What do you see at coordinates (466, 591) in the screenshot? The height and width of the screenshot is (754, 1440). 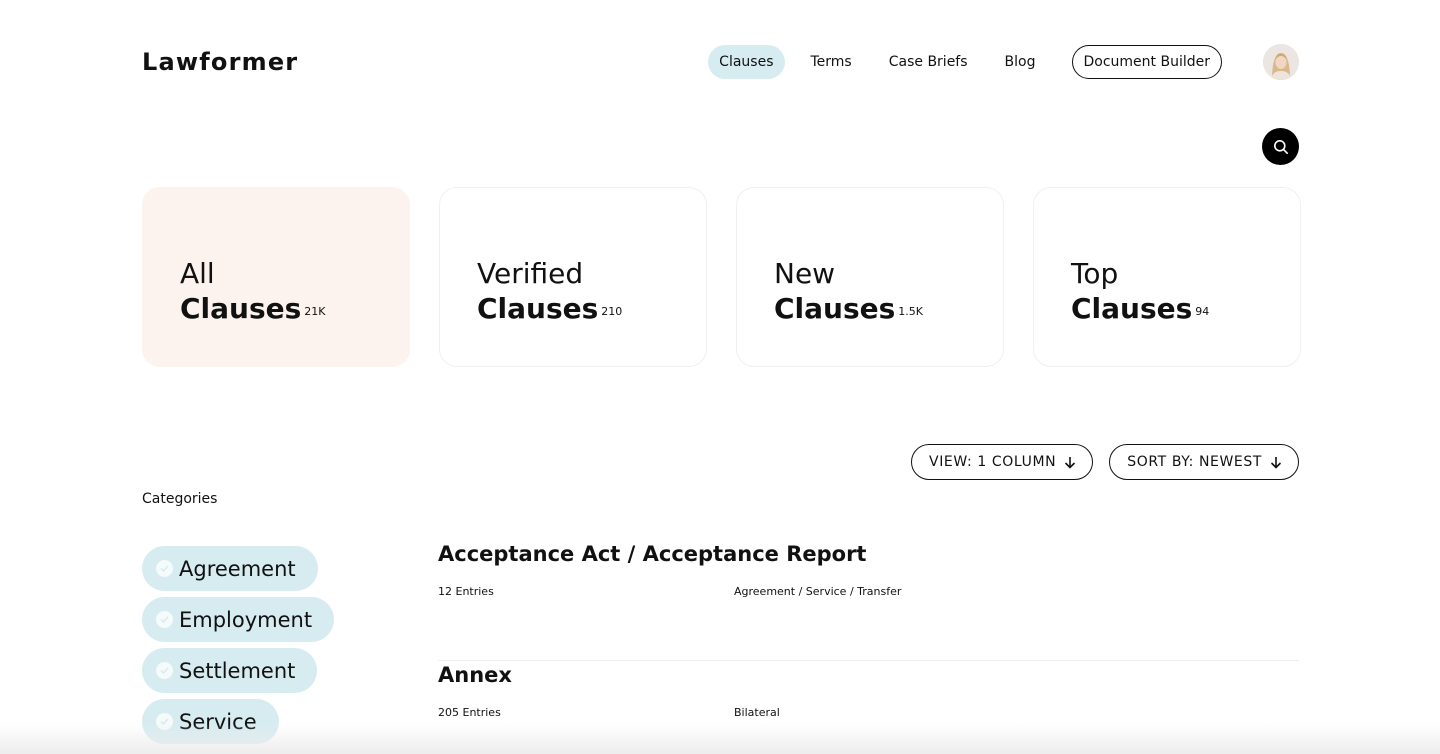 I see `clause-entries: 12 Entries` at bounding box center [466, 591].